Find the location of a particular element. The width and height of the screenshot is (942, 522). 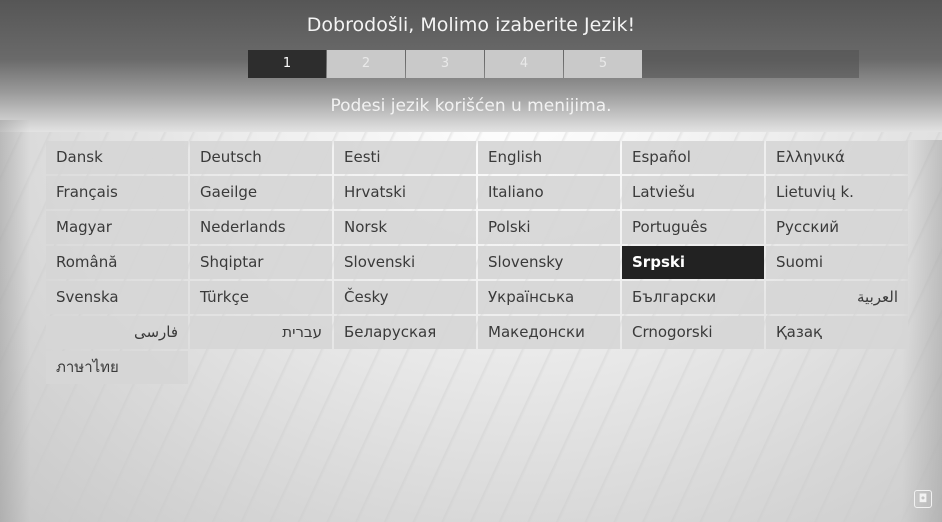

language-option: Français is located at coordinates (117, 192).